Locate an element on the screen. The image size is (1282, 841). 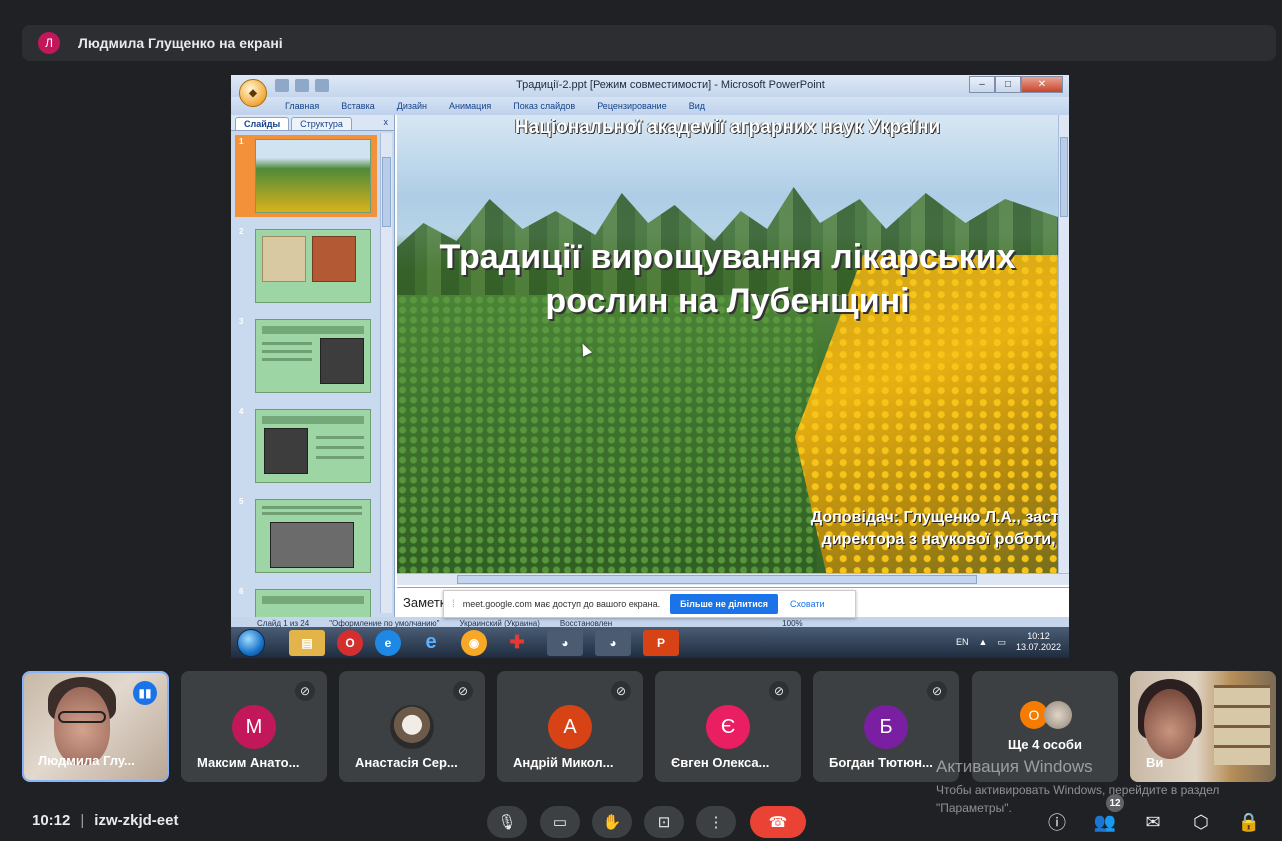
drag-handle-icon: ⁞ is located at coordinates (453, 604).